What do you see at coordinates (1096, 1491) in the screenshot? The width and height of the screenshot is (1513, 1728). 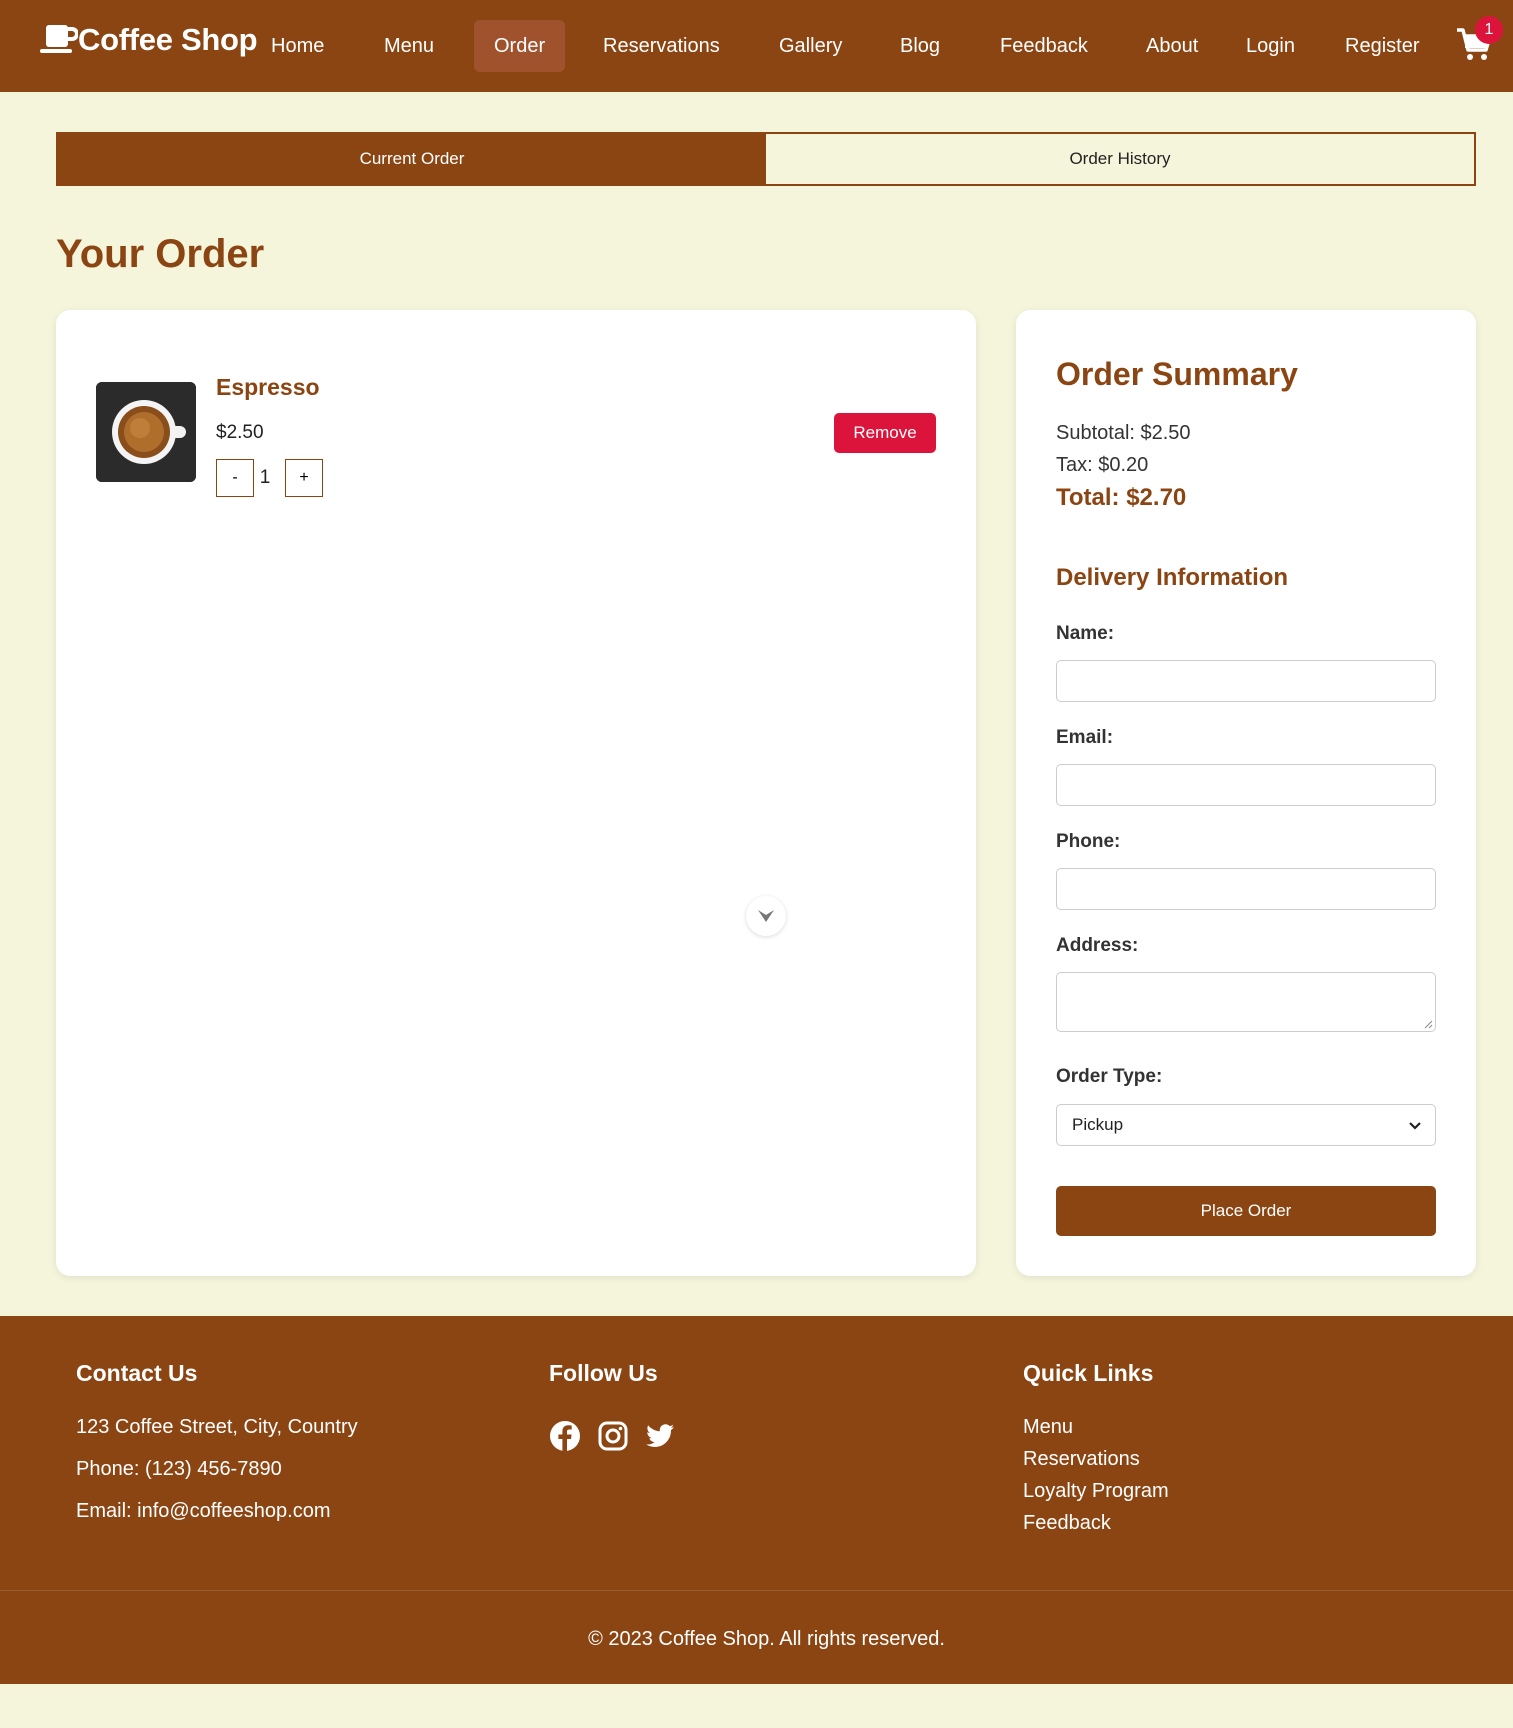 I see `quick-link-loyalty-program: Loyalty Program` at bounding box center [1096, 1491].